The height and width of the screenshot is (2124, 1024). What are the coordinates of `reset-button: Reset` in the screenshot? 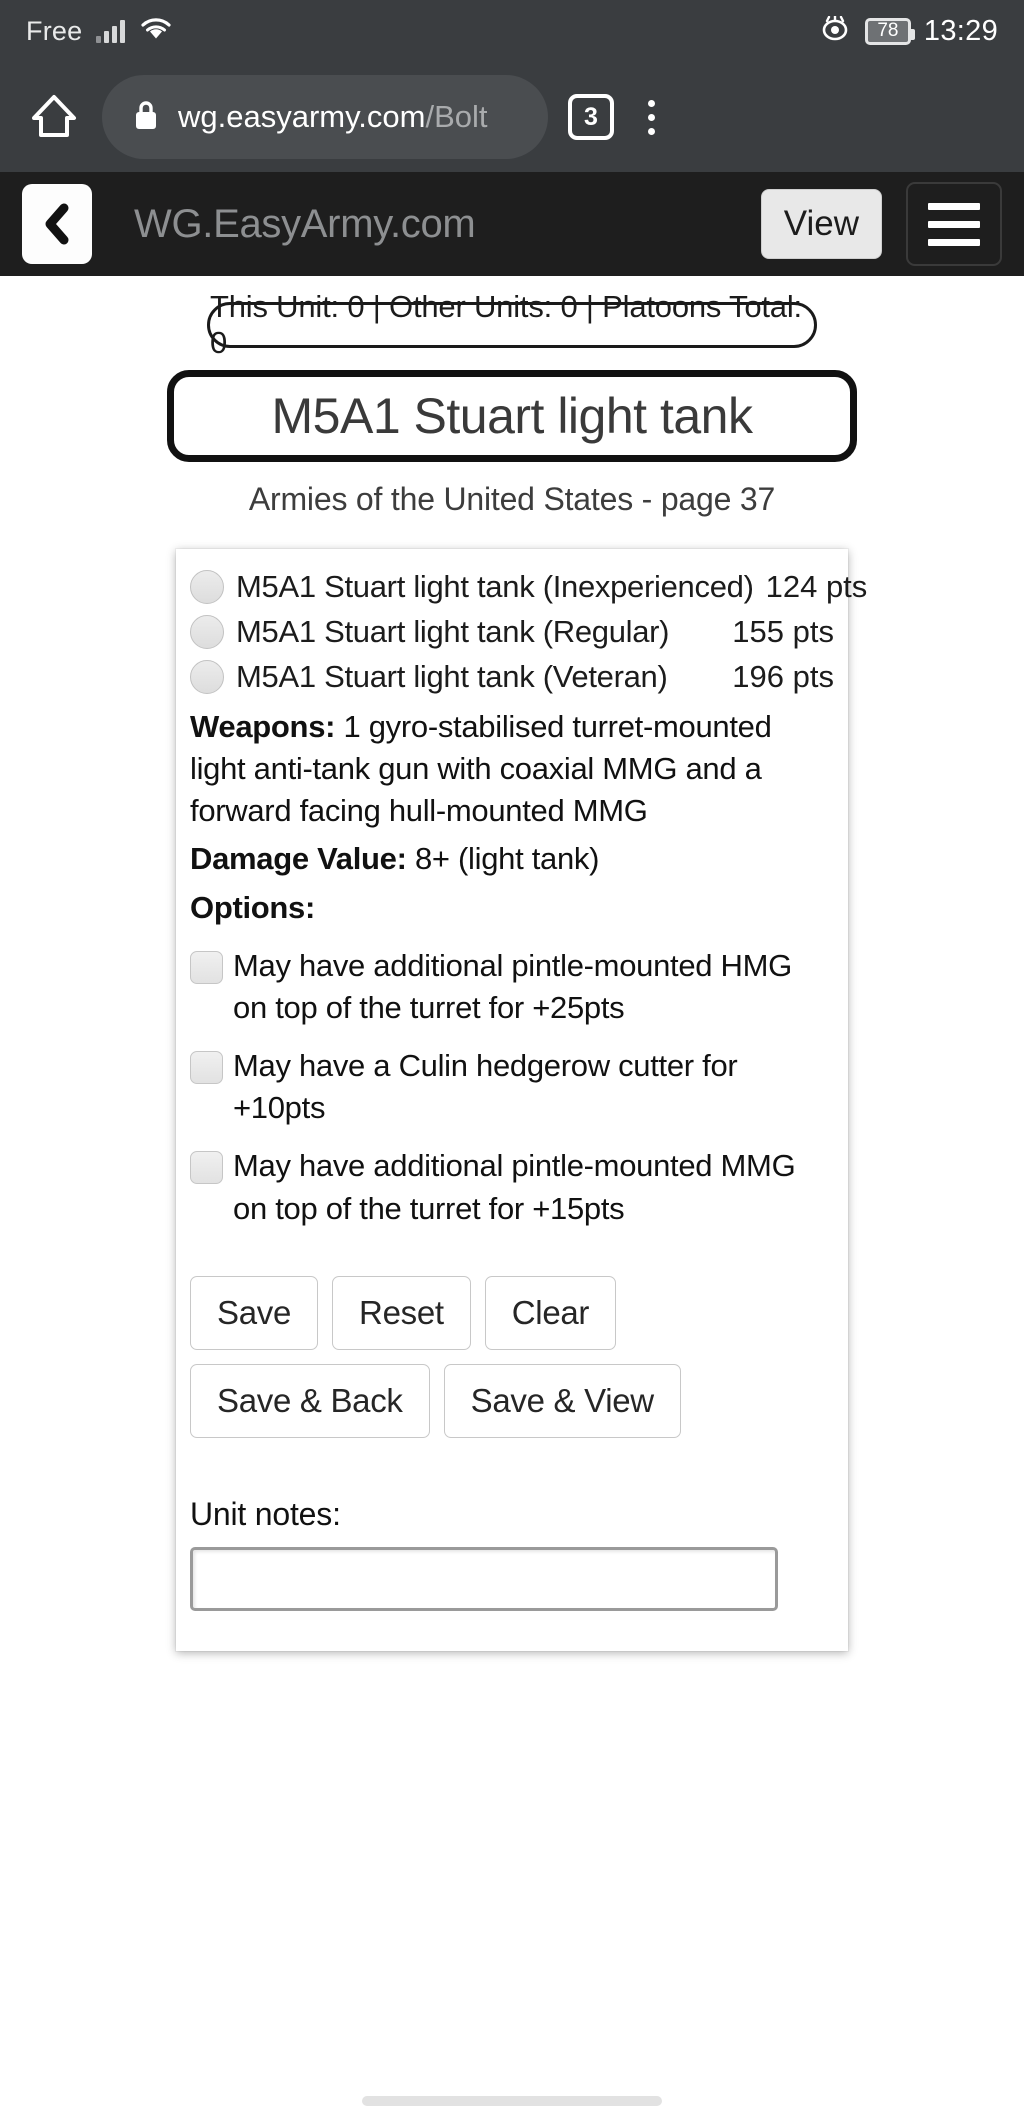 It's located at (401, 1312).